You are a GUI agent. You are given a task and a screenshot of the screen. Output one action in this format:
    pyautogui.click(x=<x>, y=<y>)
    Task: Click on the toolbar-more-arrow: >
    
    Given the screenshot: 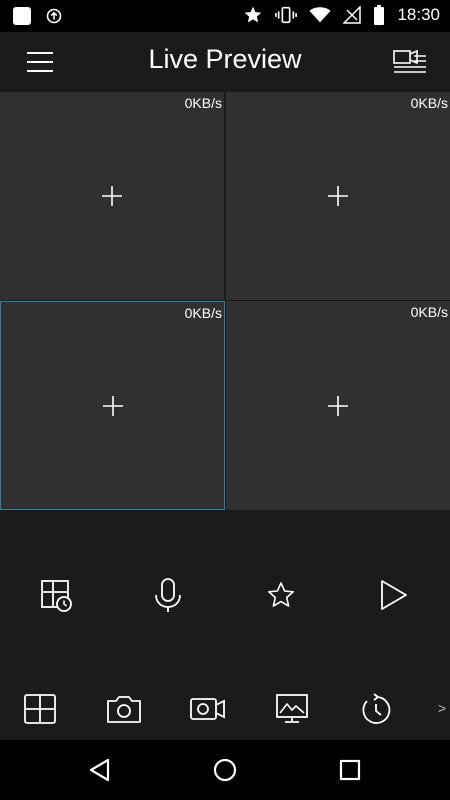 What is the action you would take?
    pyautogui.click(x=442, y=708)
    